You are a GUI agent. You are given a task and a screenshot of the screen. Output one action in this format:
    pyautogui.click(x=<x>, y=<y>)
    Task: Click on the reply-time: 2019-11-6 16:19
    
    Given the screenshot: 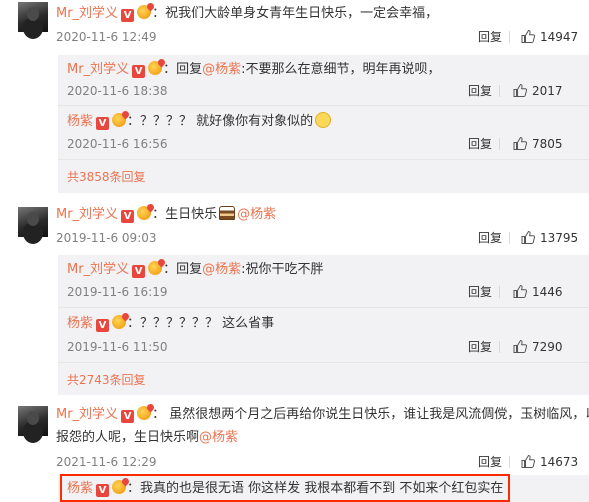 What is the action you would take?
    pyautogui.click(x=117, y=292)
    